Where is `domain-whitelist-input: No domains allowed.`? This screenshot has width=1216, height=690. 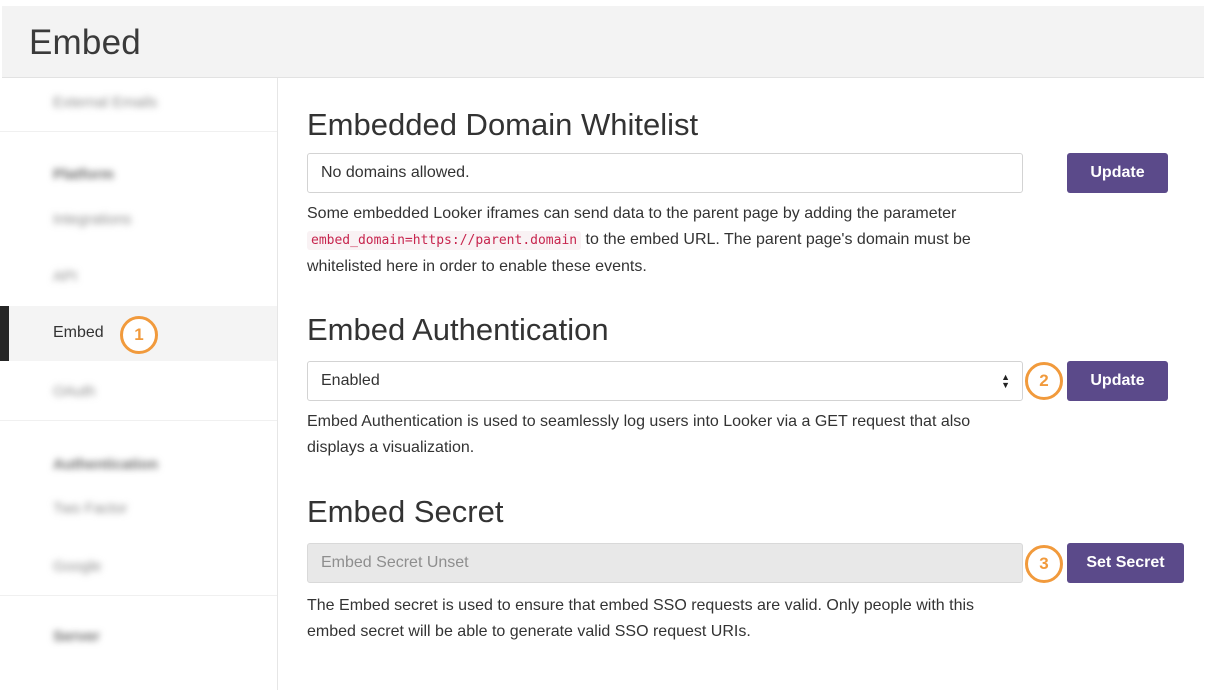 domain-whitelist-input: No domains allowed. is located at coordinates (665, 173).